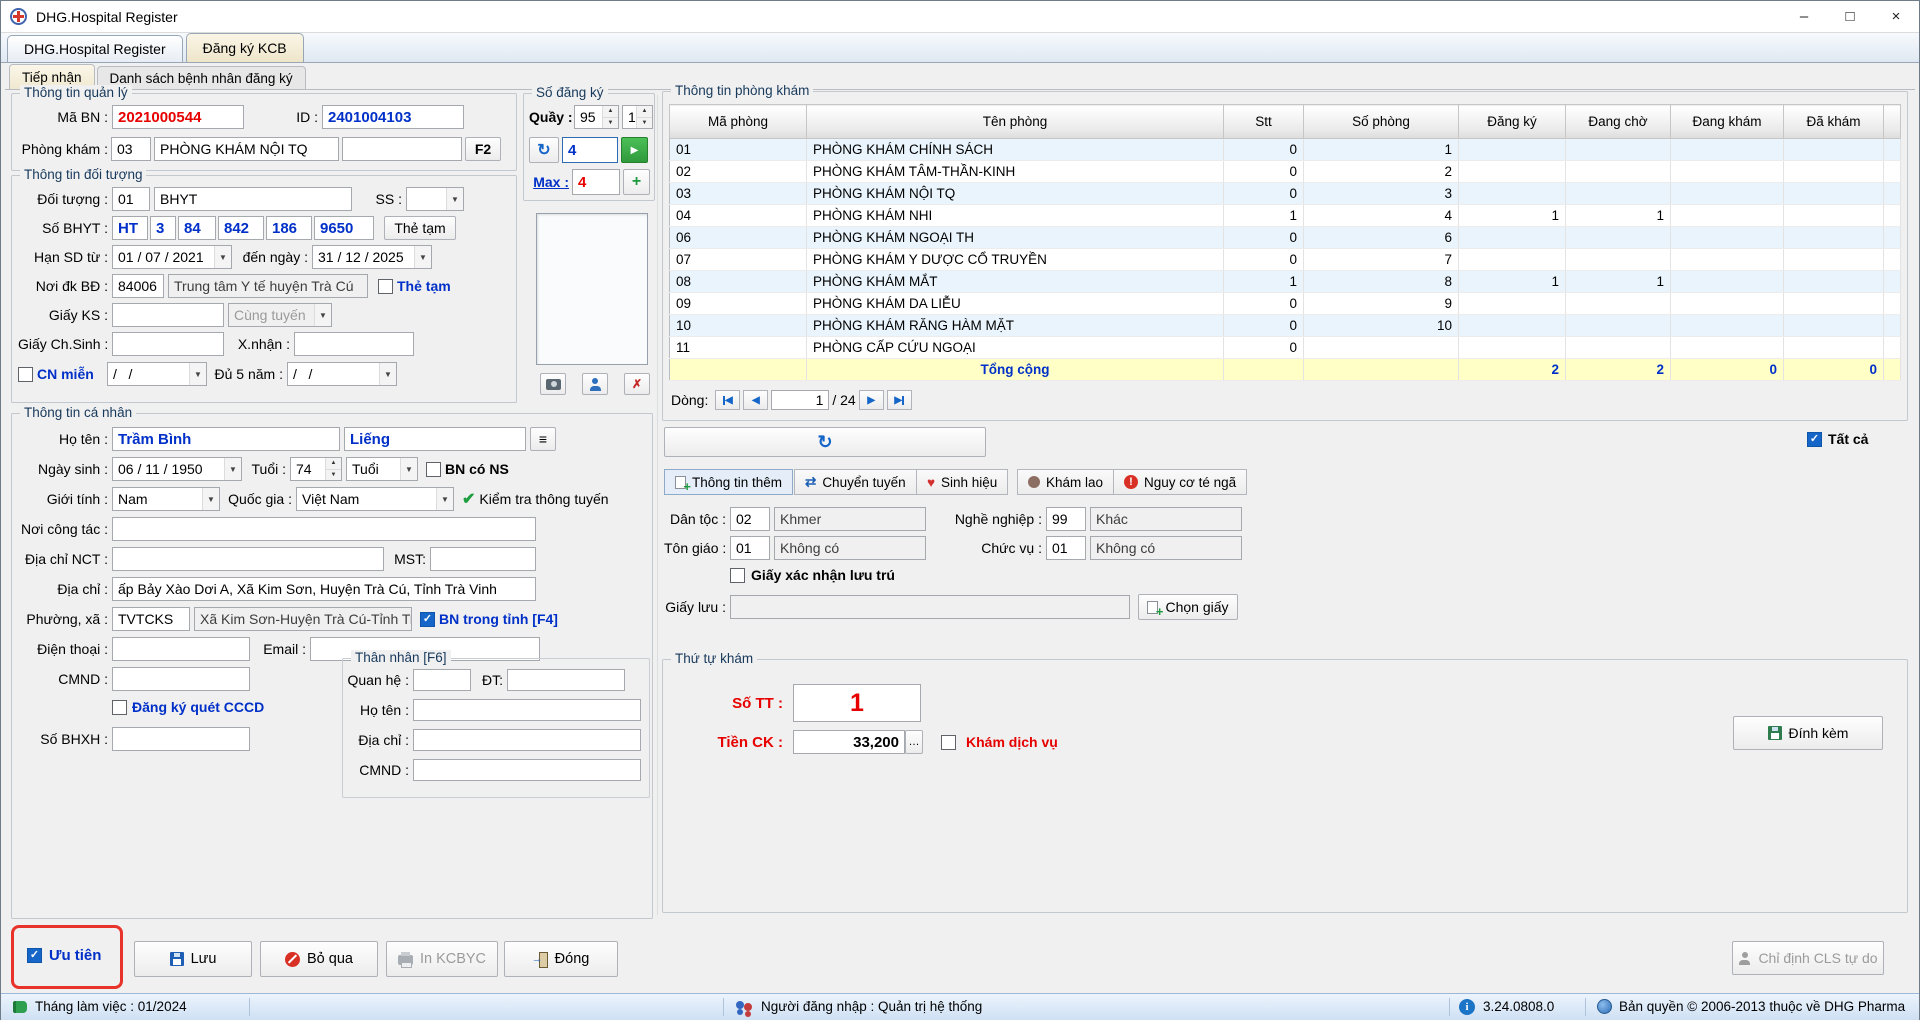 This screenshot has width=1920, height=1020. I want to click on table-cell: 08, so click(738, 281).